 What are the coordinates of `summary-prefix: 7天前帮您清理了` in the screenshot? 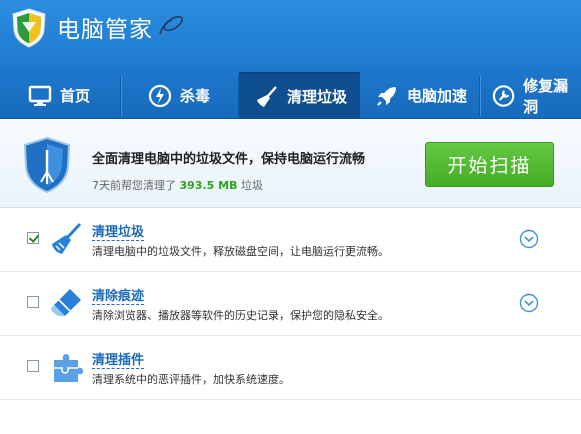 It's located at (134, 185).